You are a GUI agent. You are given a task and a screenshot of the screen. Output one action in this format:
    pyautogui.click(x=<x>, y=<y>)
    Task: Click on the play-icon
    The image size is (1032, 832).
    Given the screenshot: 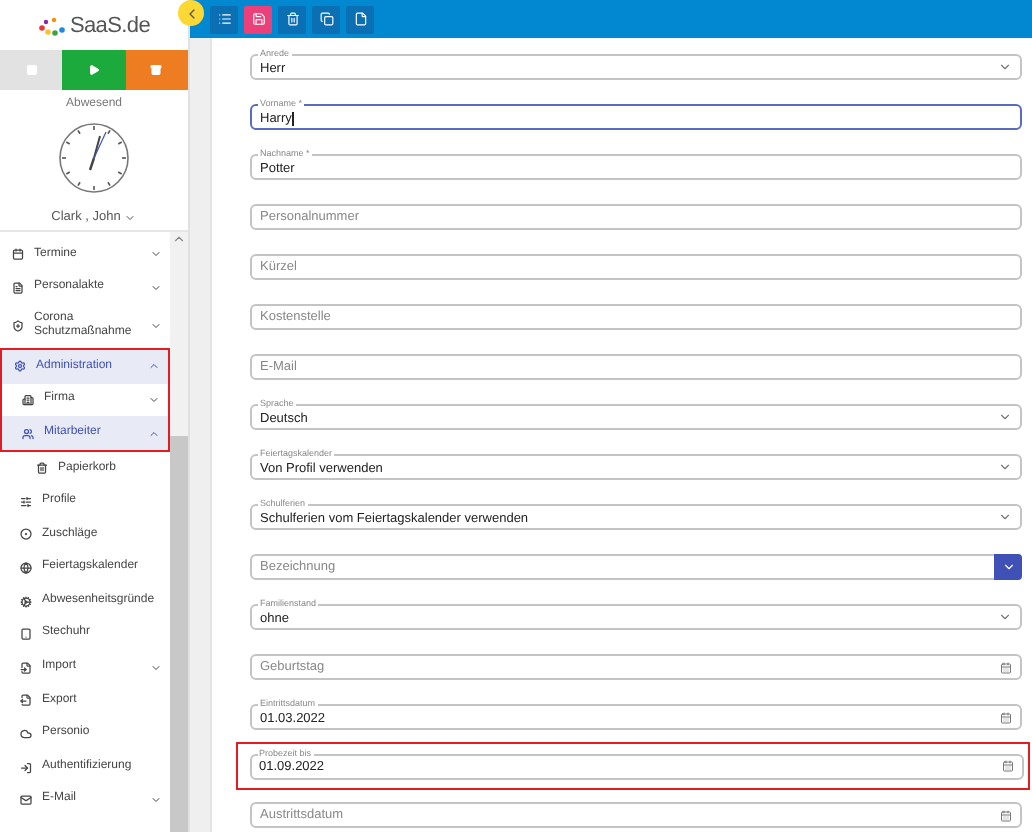 What is the action you would take?
    pyautogui.click(x=93, y=70)
    